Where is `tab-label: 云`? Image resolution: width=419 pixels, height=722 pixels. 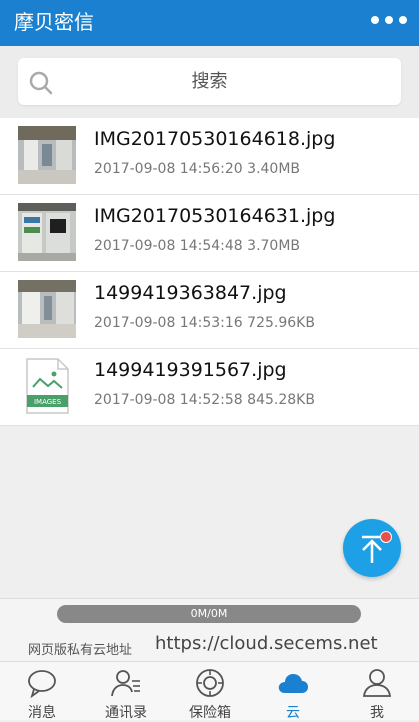 tab-label: 云 is located at coordinates (293, 713).